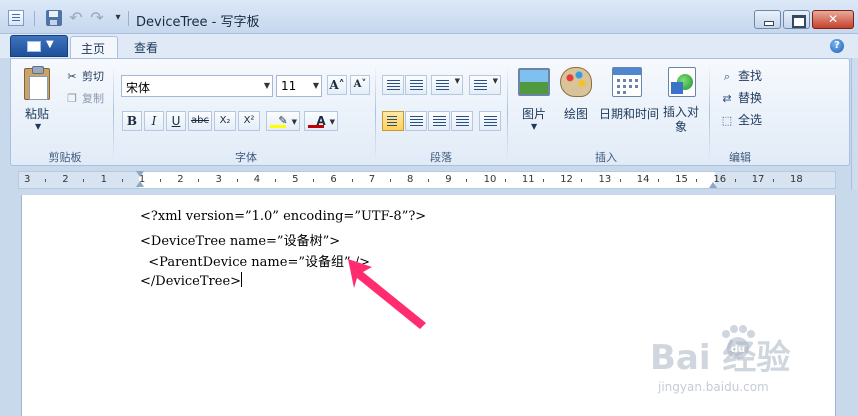 The height and width of the screenshot is (416, 858). I want to click on ruler-number: 11, so click(528, 179).